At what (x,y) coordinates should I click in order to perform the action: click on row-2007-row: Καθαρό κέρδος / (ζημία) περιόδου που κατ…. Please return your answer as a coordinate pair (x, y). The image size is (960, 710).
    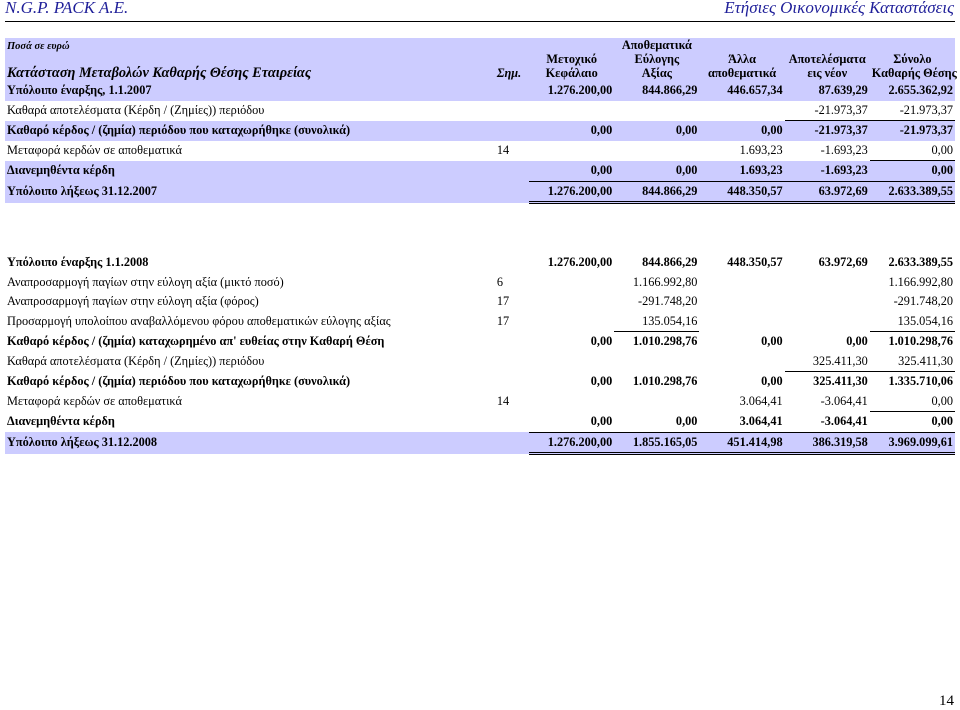
    Looking at the image, I should click on (480, 130).